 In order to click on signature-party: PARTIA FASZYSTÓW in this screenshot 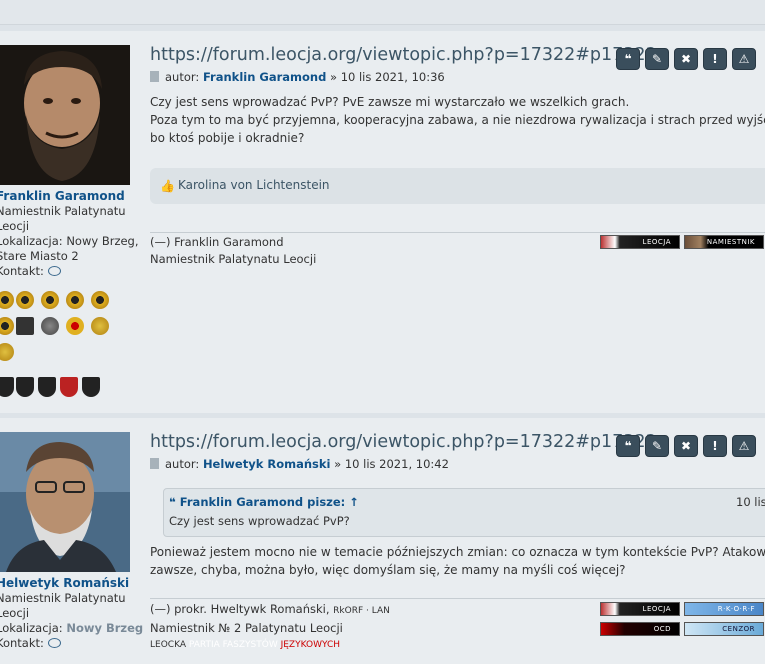, I will do `click(233, 645)`.